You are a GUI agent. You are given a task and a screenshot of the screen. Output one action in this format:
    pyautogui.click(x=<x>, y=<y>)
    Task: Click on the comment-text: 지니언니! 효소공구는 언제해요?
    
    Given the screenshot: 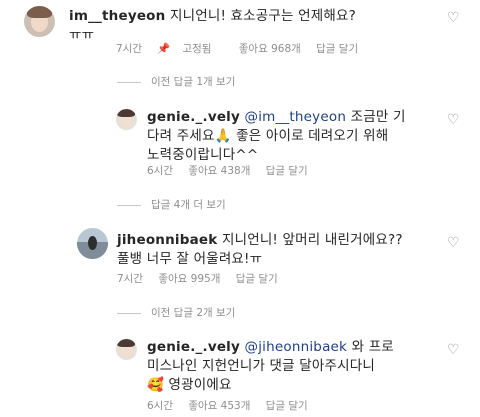 What is the action you would take?
    pyautogui.click(x=262, y=16)
    